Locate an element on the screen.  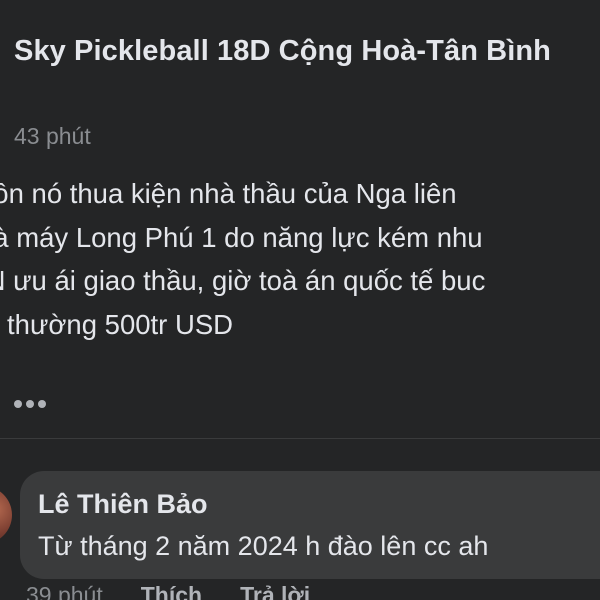
post-text-line: đồn nó thua kiện nhà thầu của Nga liên is located at coordinates (228, 193).